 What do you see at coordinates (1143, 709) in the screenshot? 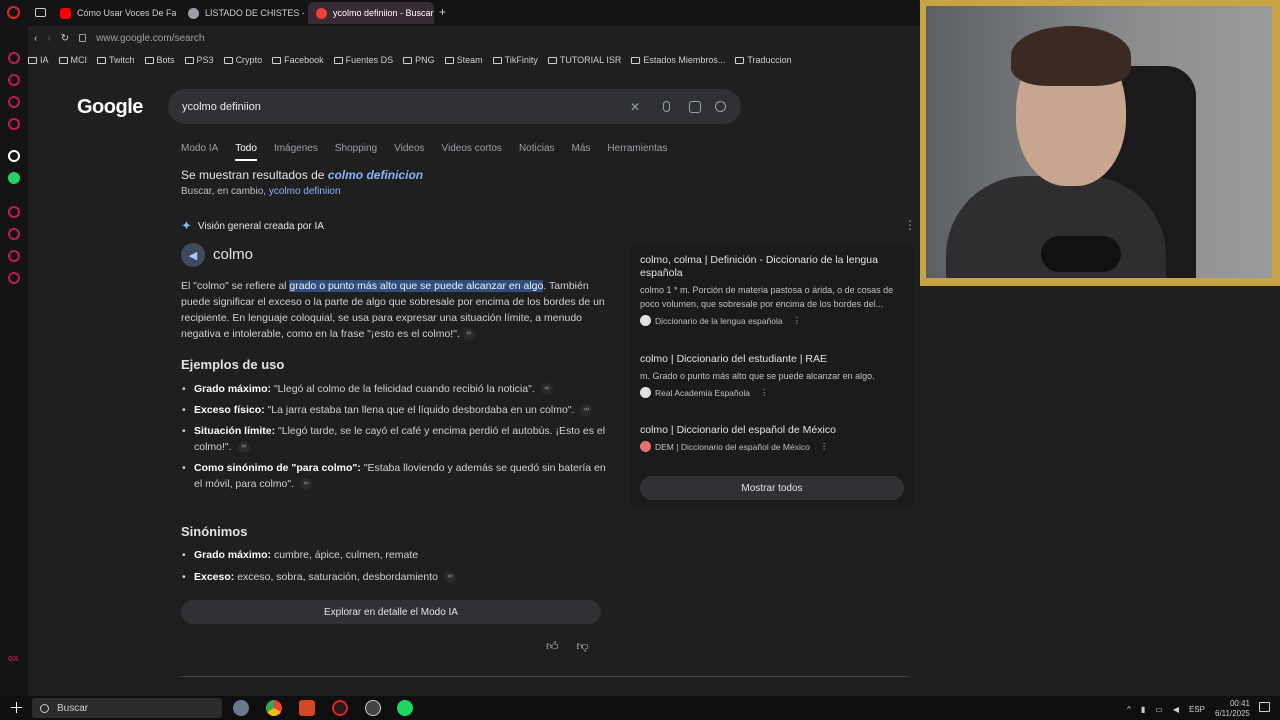
I see `microphone-icon: ▮` at bounding box center [1143, 709].